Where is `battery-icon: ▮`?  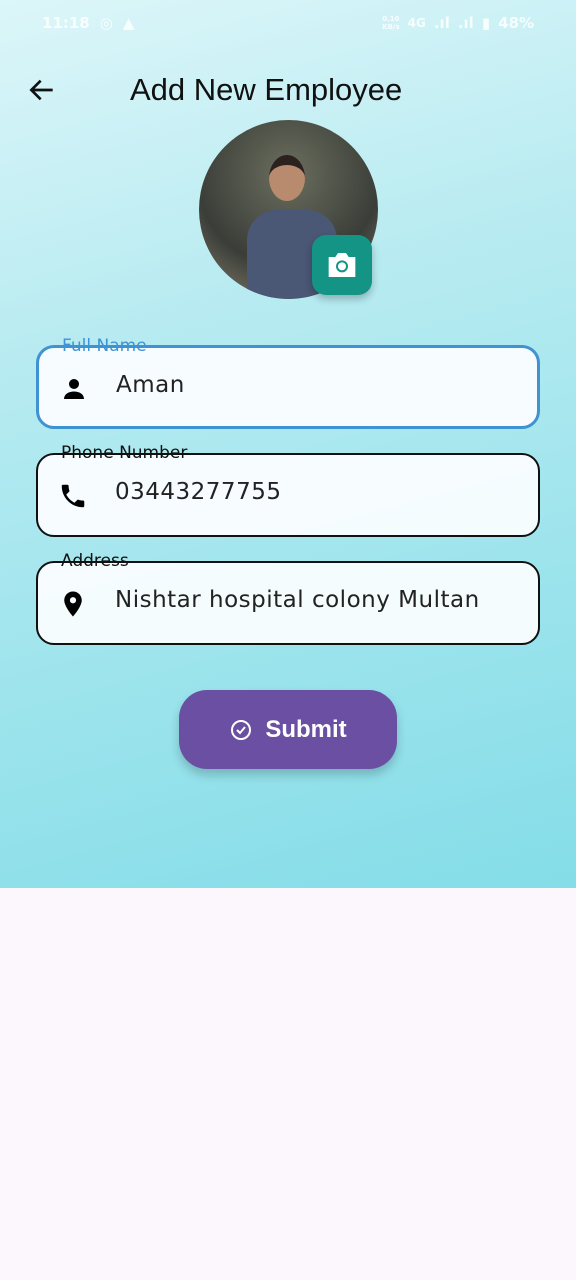
battery-icon: ▮ is located at coordinates (486, 23).